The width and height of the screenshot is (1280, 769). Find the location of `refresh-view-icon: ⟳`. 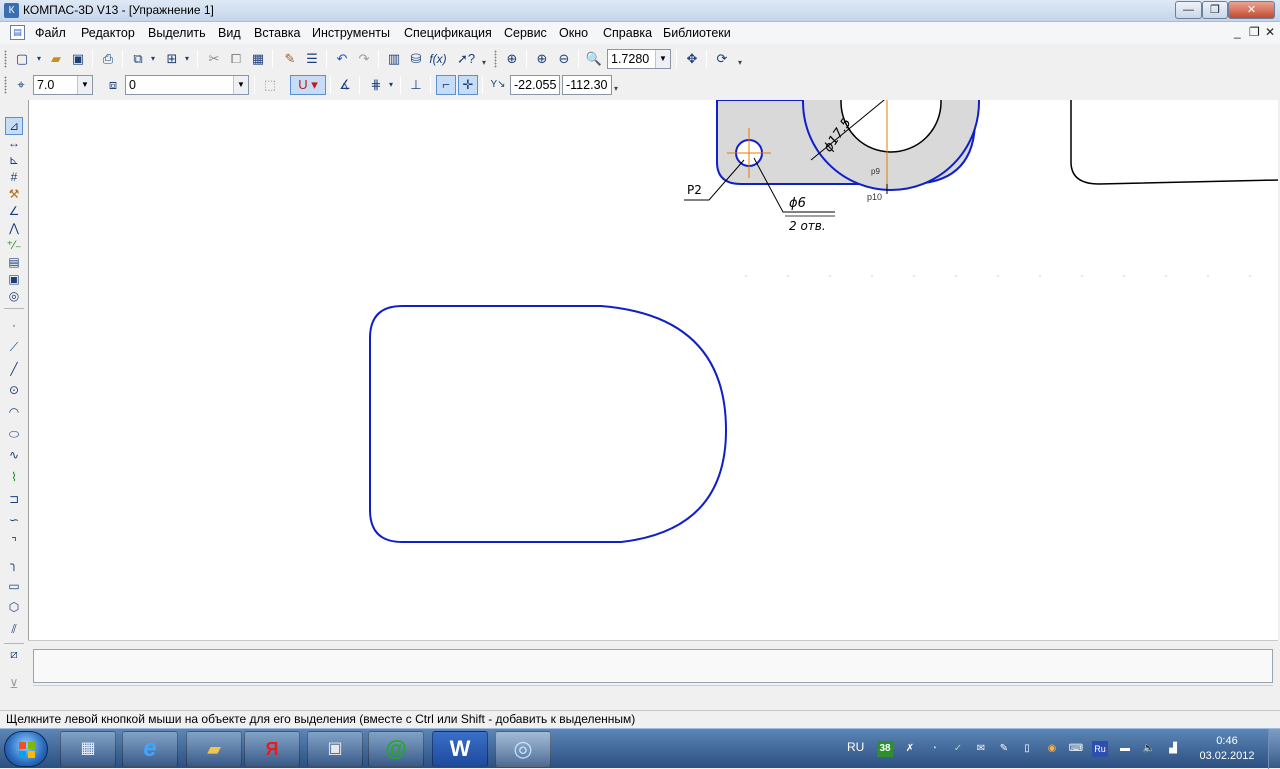

refresh-view-icon: ⟳ is located at coordinates (722, 59).